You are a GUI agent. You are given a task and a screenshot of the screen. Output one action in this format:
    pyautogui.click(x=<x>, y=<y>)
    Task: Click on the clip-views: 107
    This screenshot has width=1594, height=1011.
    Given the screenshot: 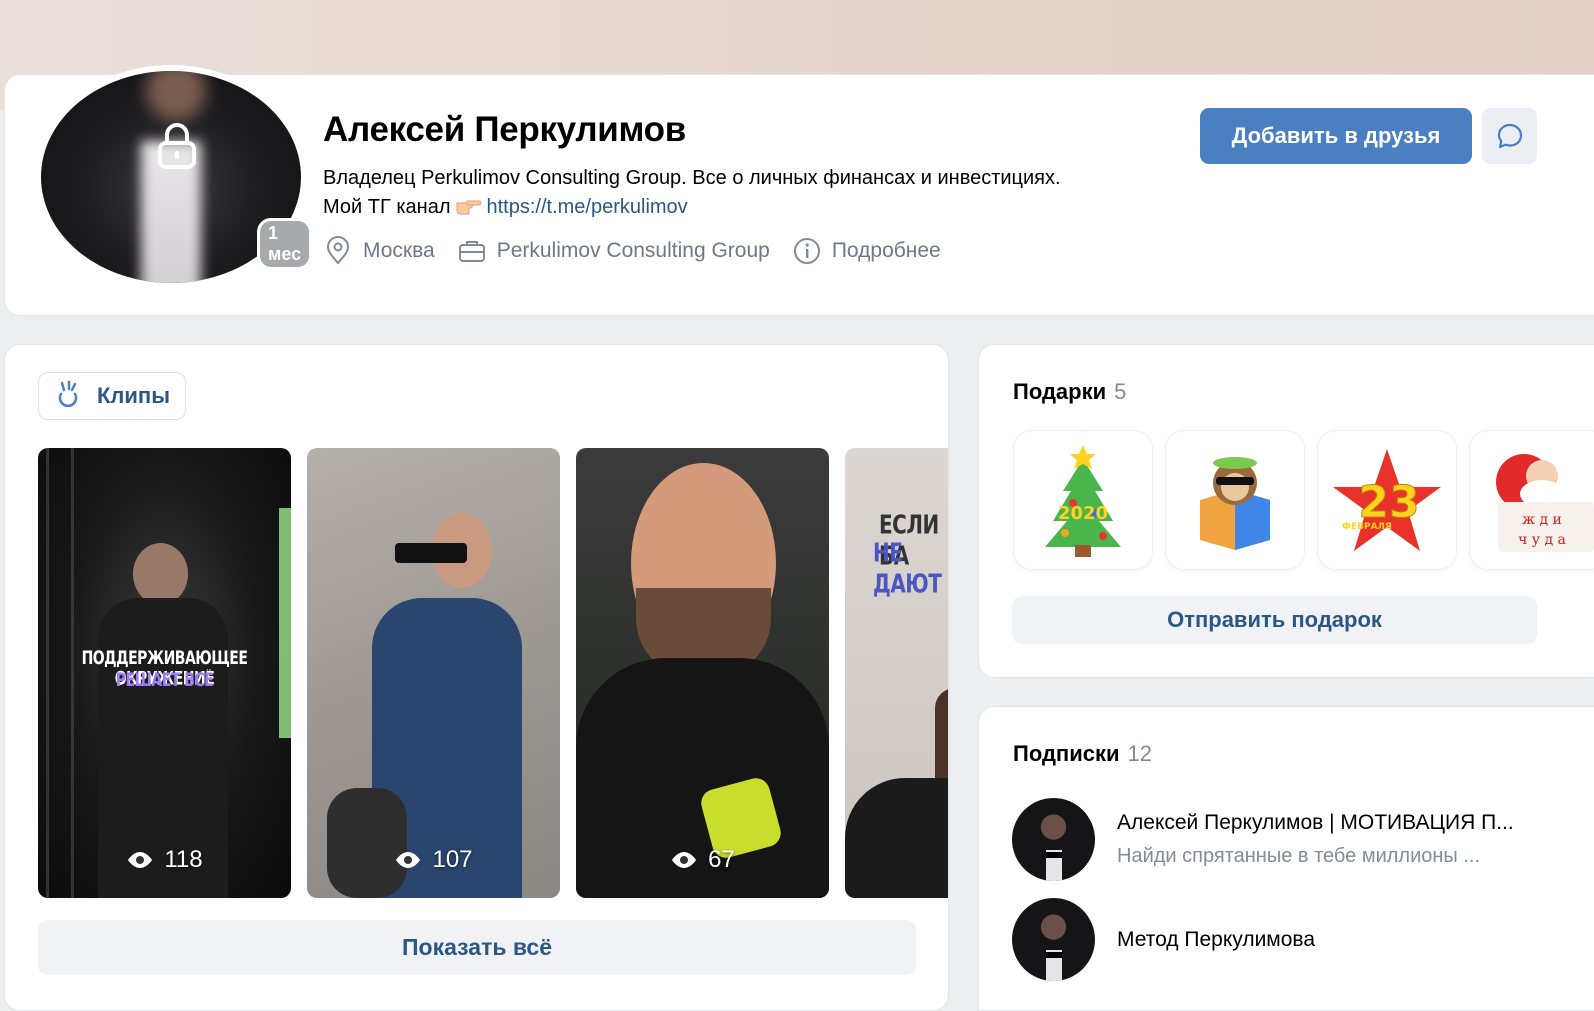 What is the action you would take?
    pyautogui.click(x=433, y=860)
    